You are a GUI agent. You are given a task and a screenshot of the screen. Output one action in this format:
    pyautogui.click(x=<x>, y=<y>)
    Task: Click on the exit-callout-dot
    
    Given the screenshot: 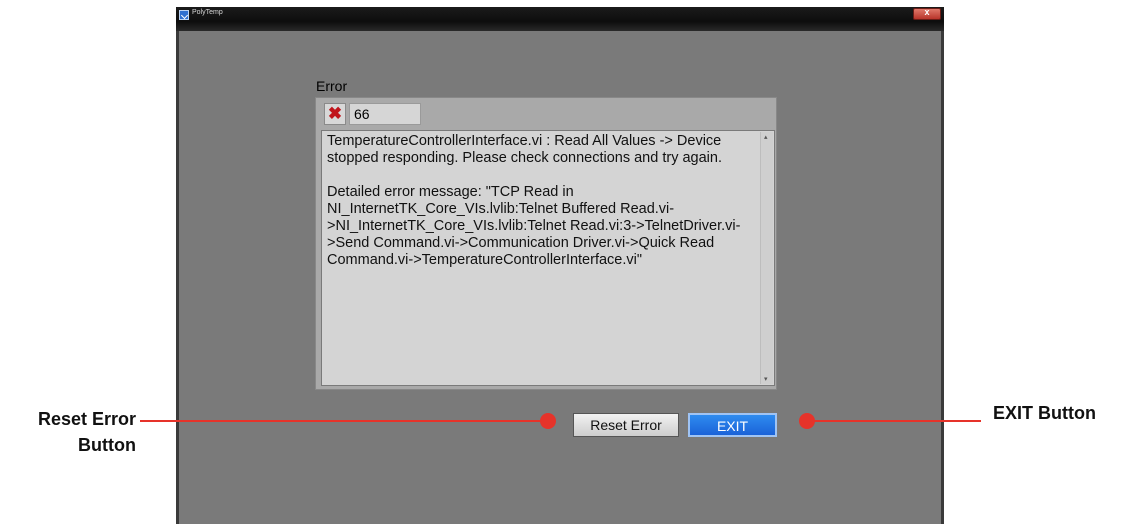 What is the action you would take?
    pyautogui.click(x=807, y=421)
    